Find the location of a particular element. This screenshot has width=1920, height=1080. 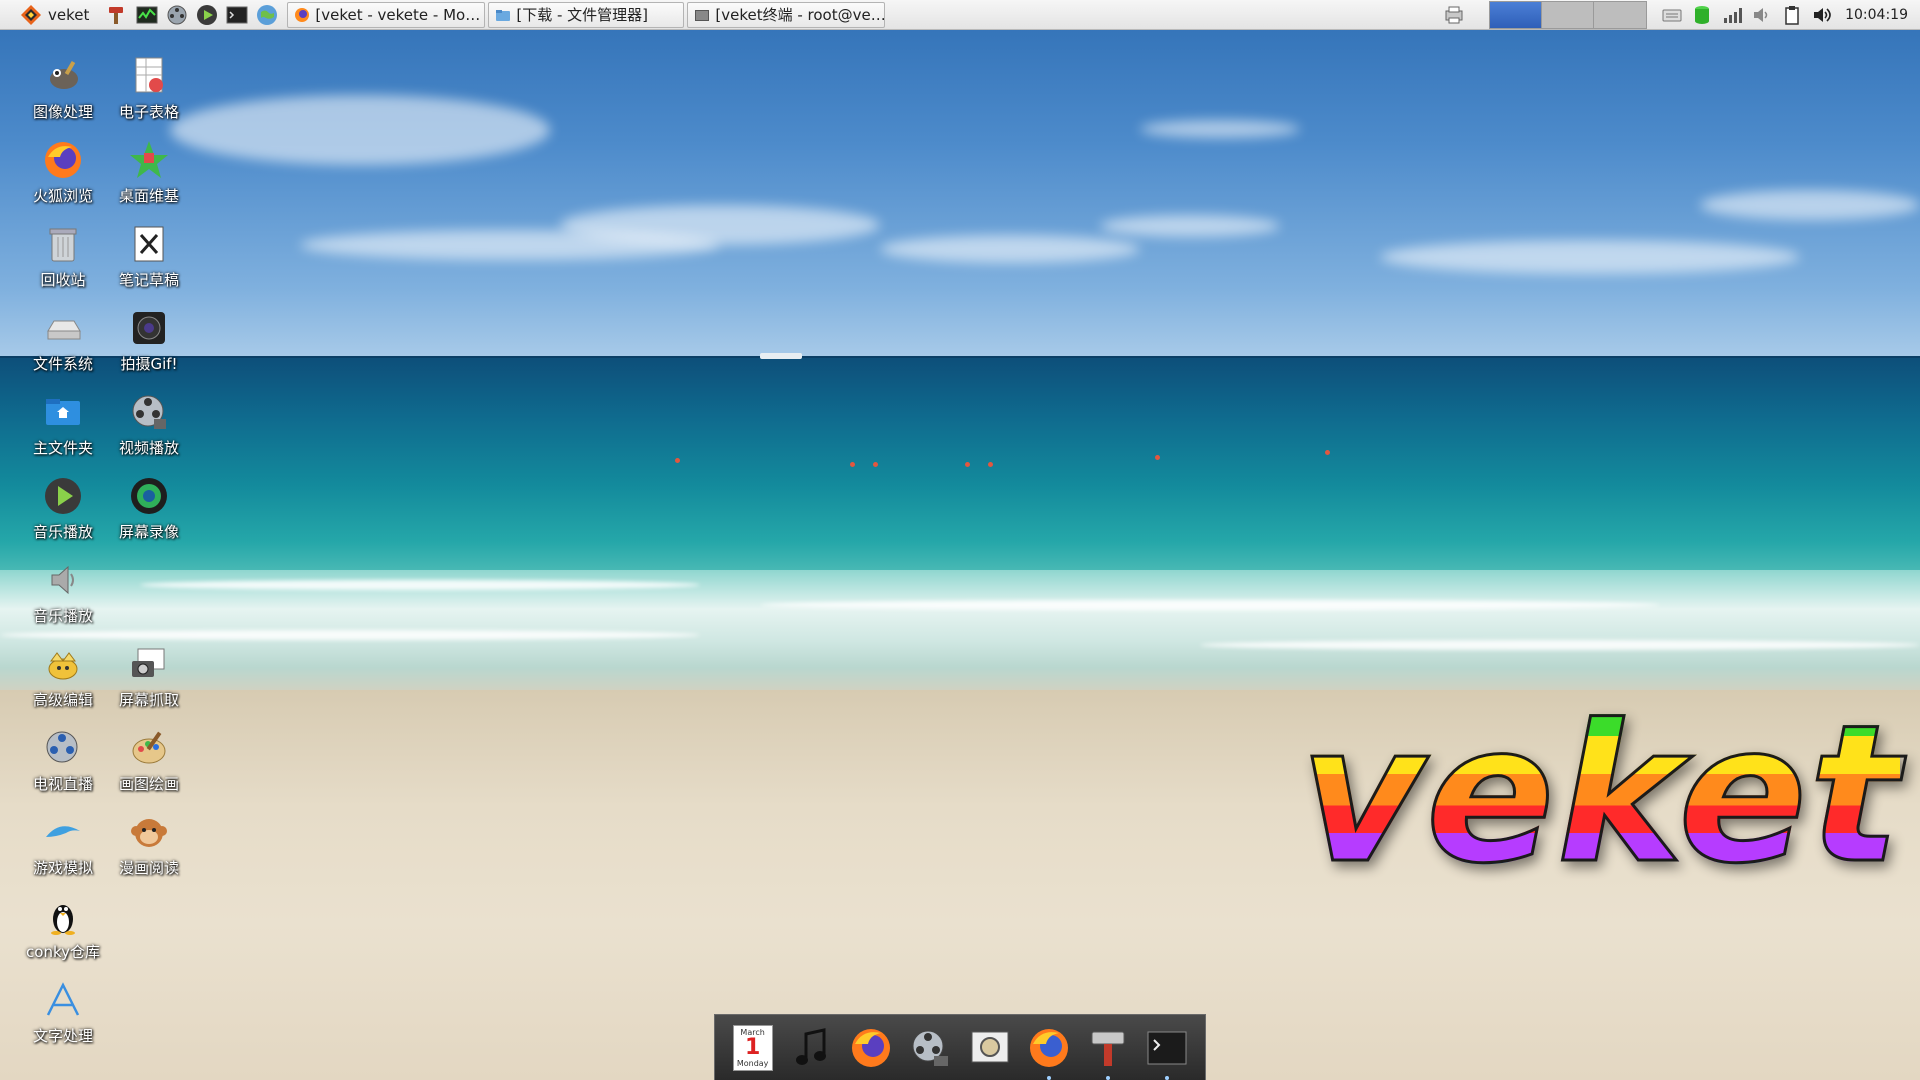

desktop-2-button is located at coordinates (1568, 15).